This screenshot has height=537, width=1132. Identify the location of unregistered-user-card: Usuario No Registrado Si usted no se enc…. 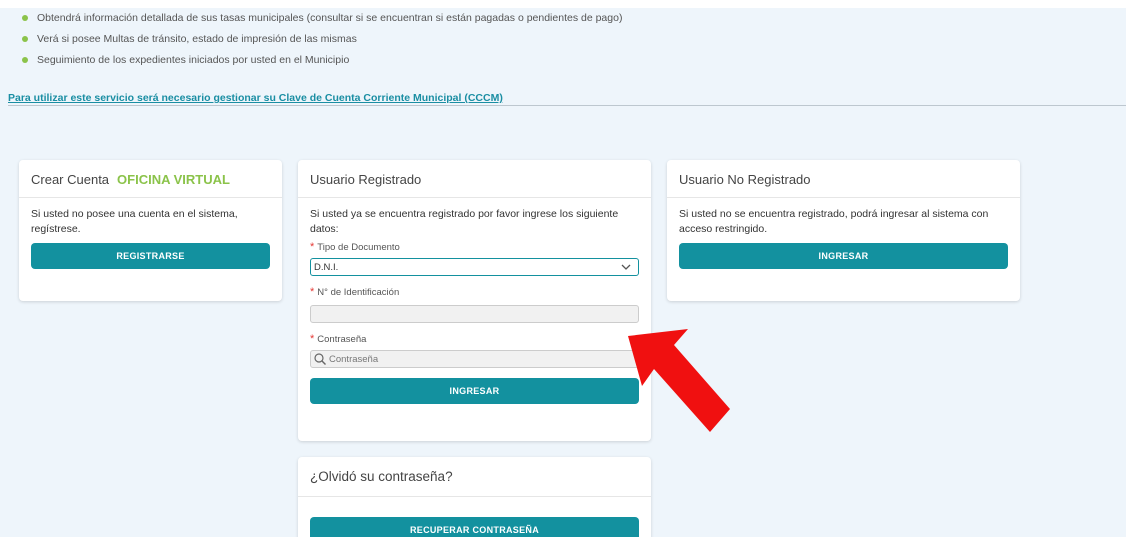
(843, 230).